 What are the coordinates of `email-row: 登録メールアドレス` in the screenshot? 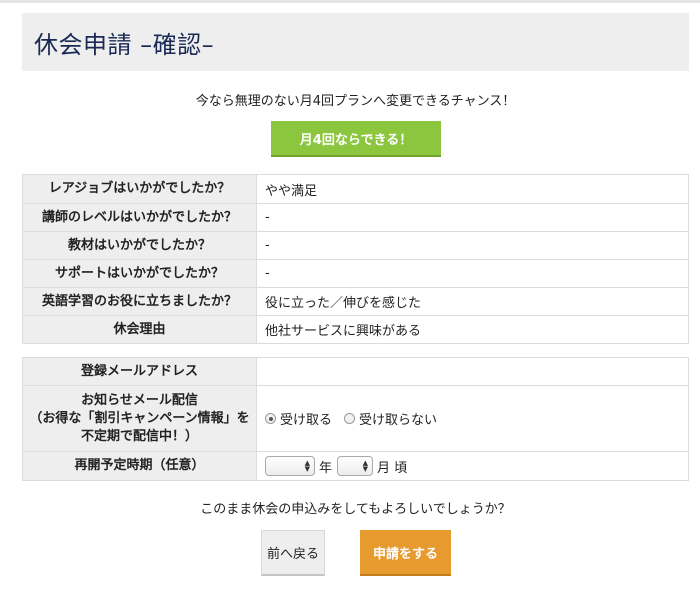 It's located at (355, 371).